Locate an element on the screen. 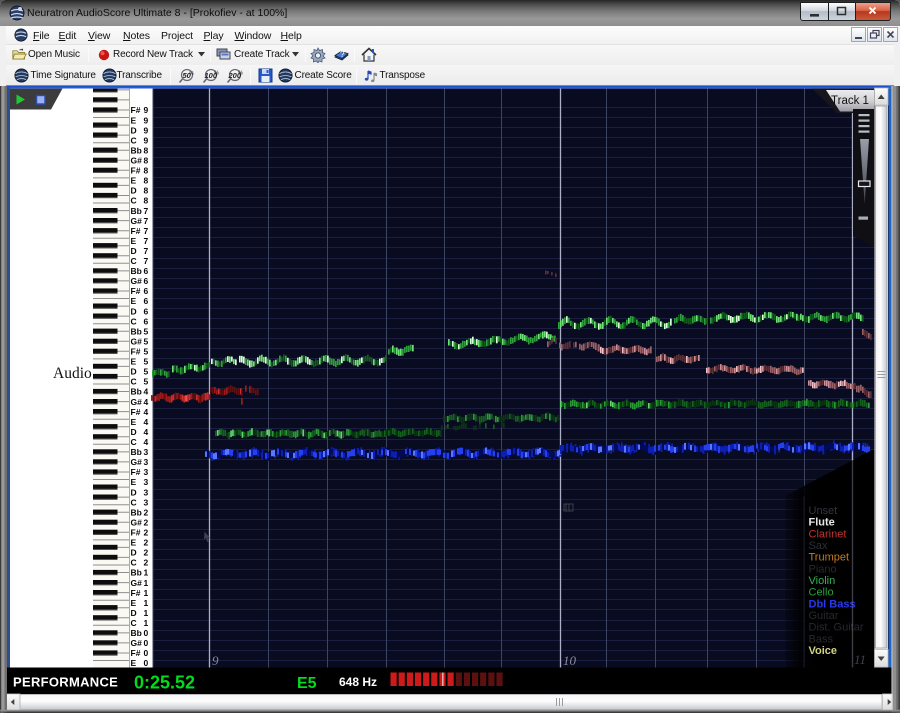  svg-text: 10 is located at coordinates (570, 660).